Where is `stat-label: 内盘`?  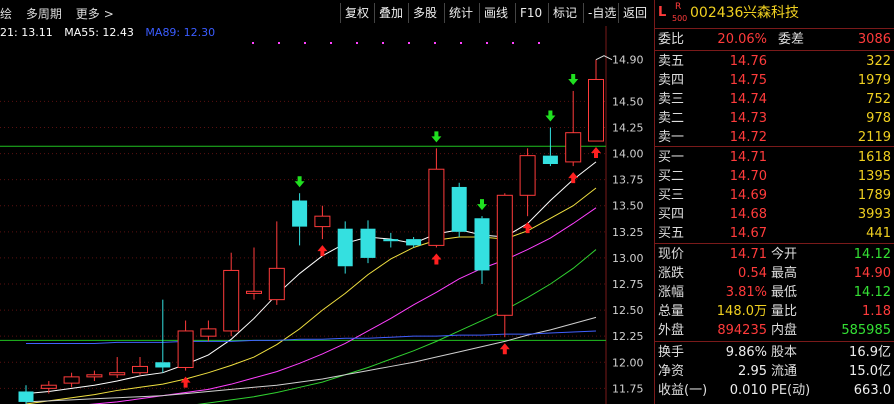
stat-label: 内盘 is located at coordinates (784, 330).